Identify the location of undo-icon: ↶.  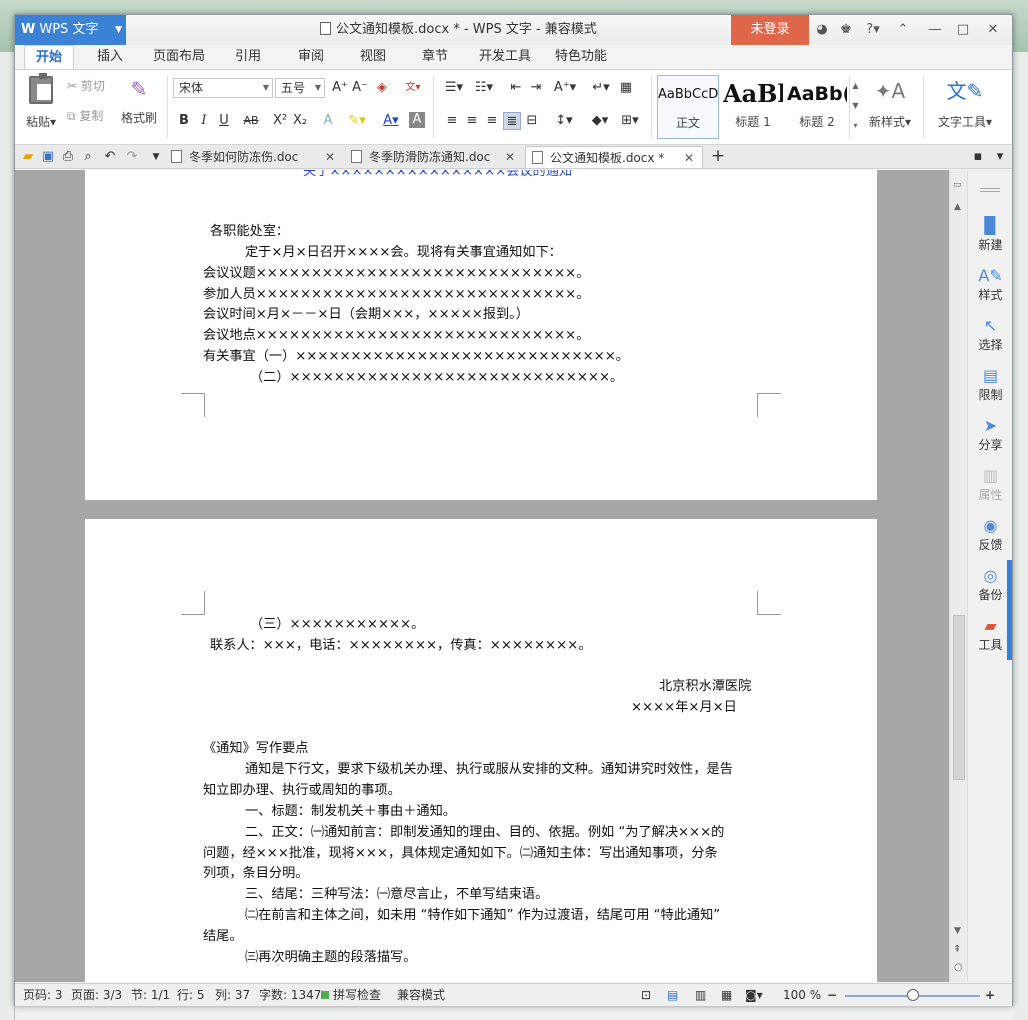
(110, 157).